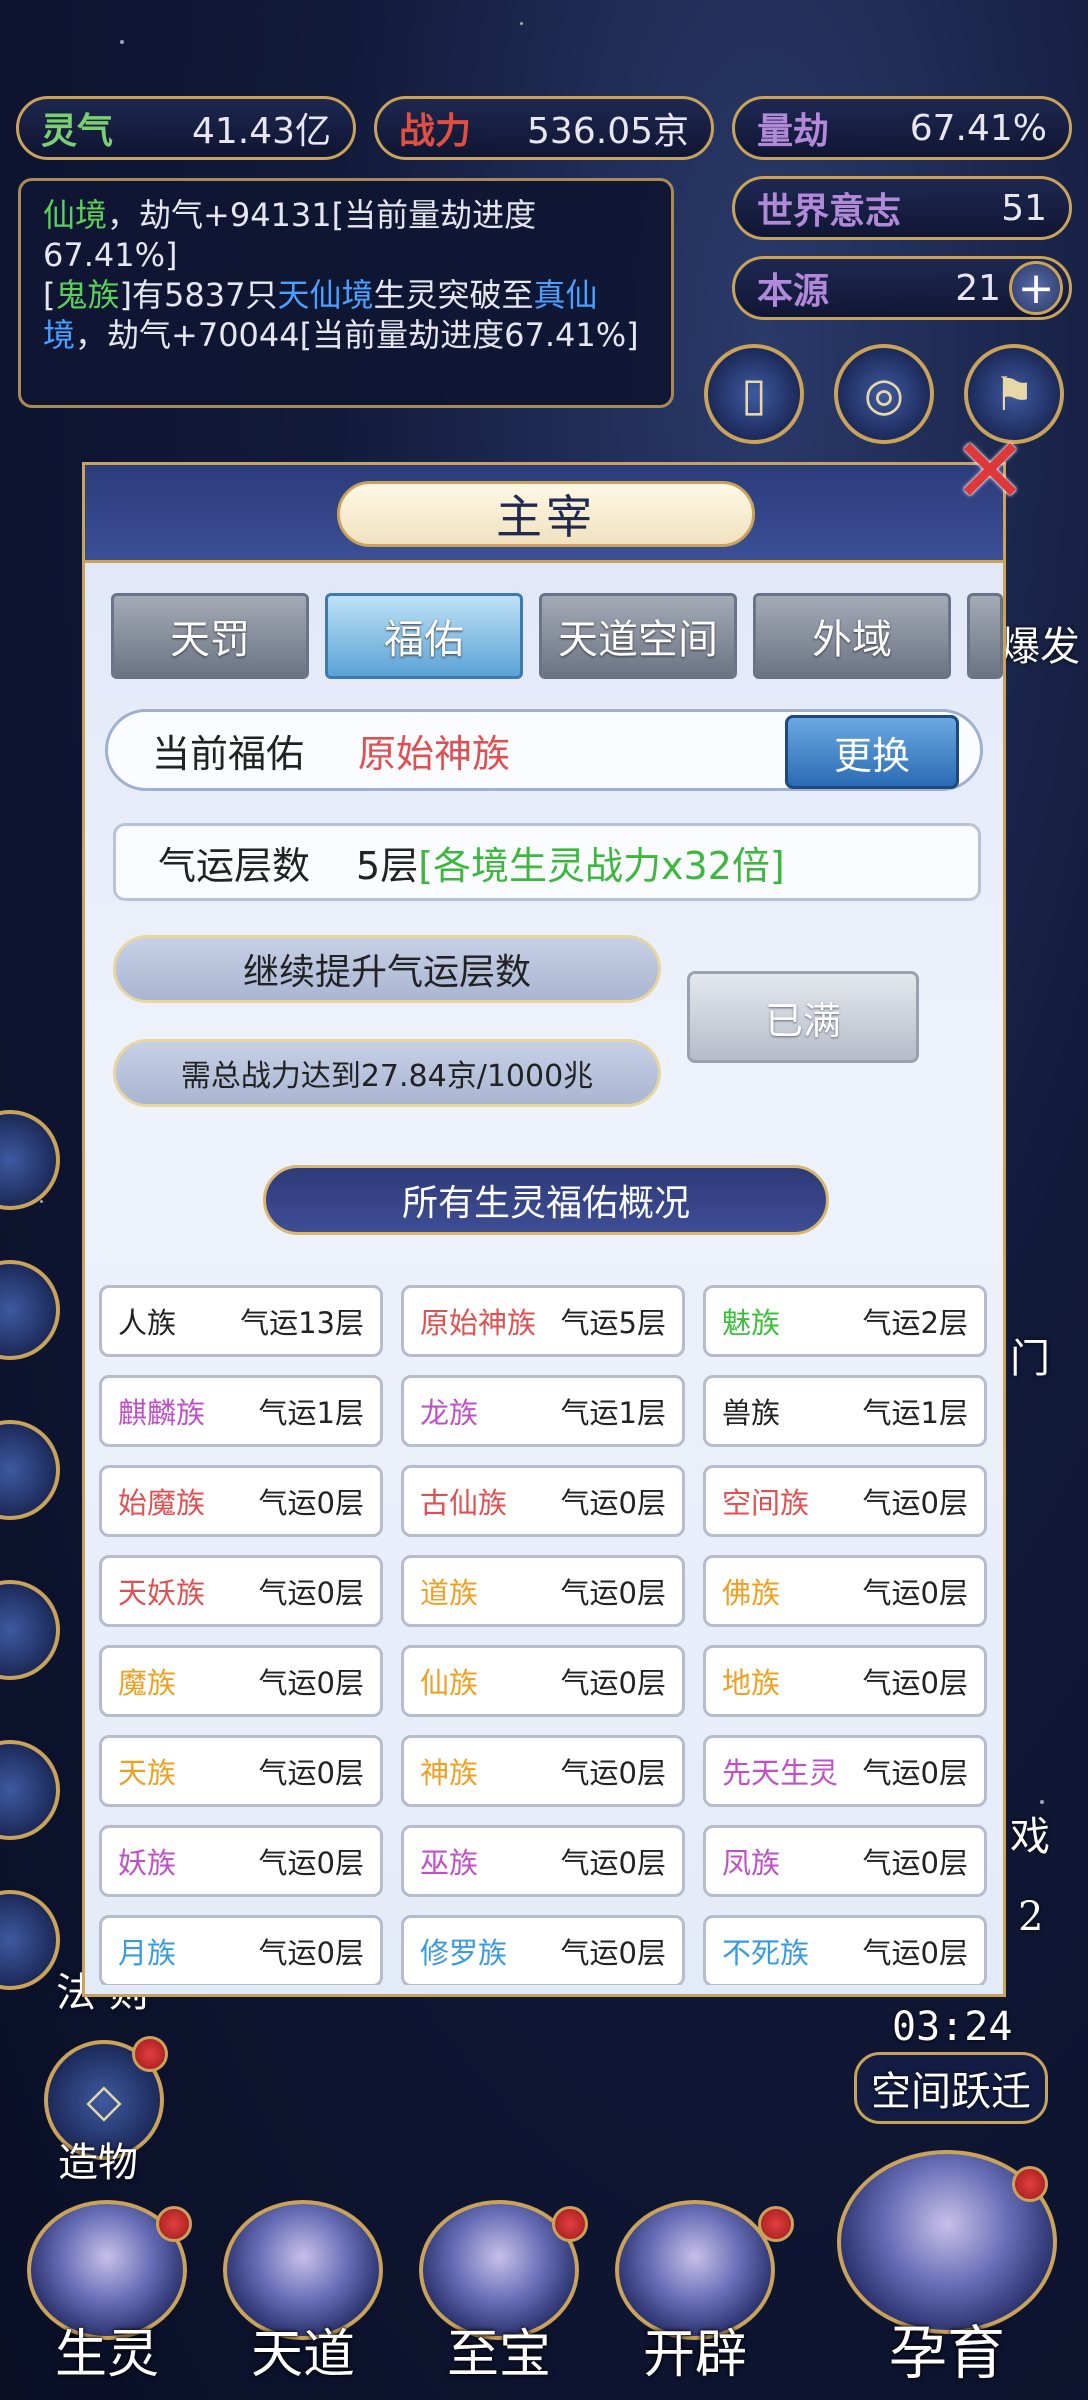 The width and height of the screenshot is (1088, 2400). What do you see at coordinates (449, 1593) in the screenshot?
I see `race-name: 道族` at bounding box center [449, 1593].